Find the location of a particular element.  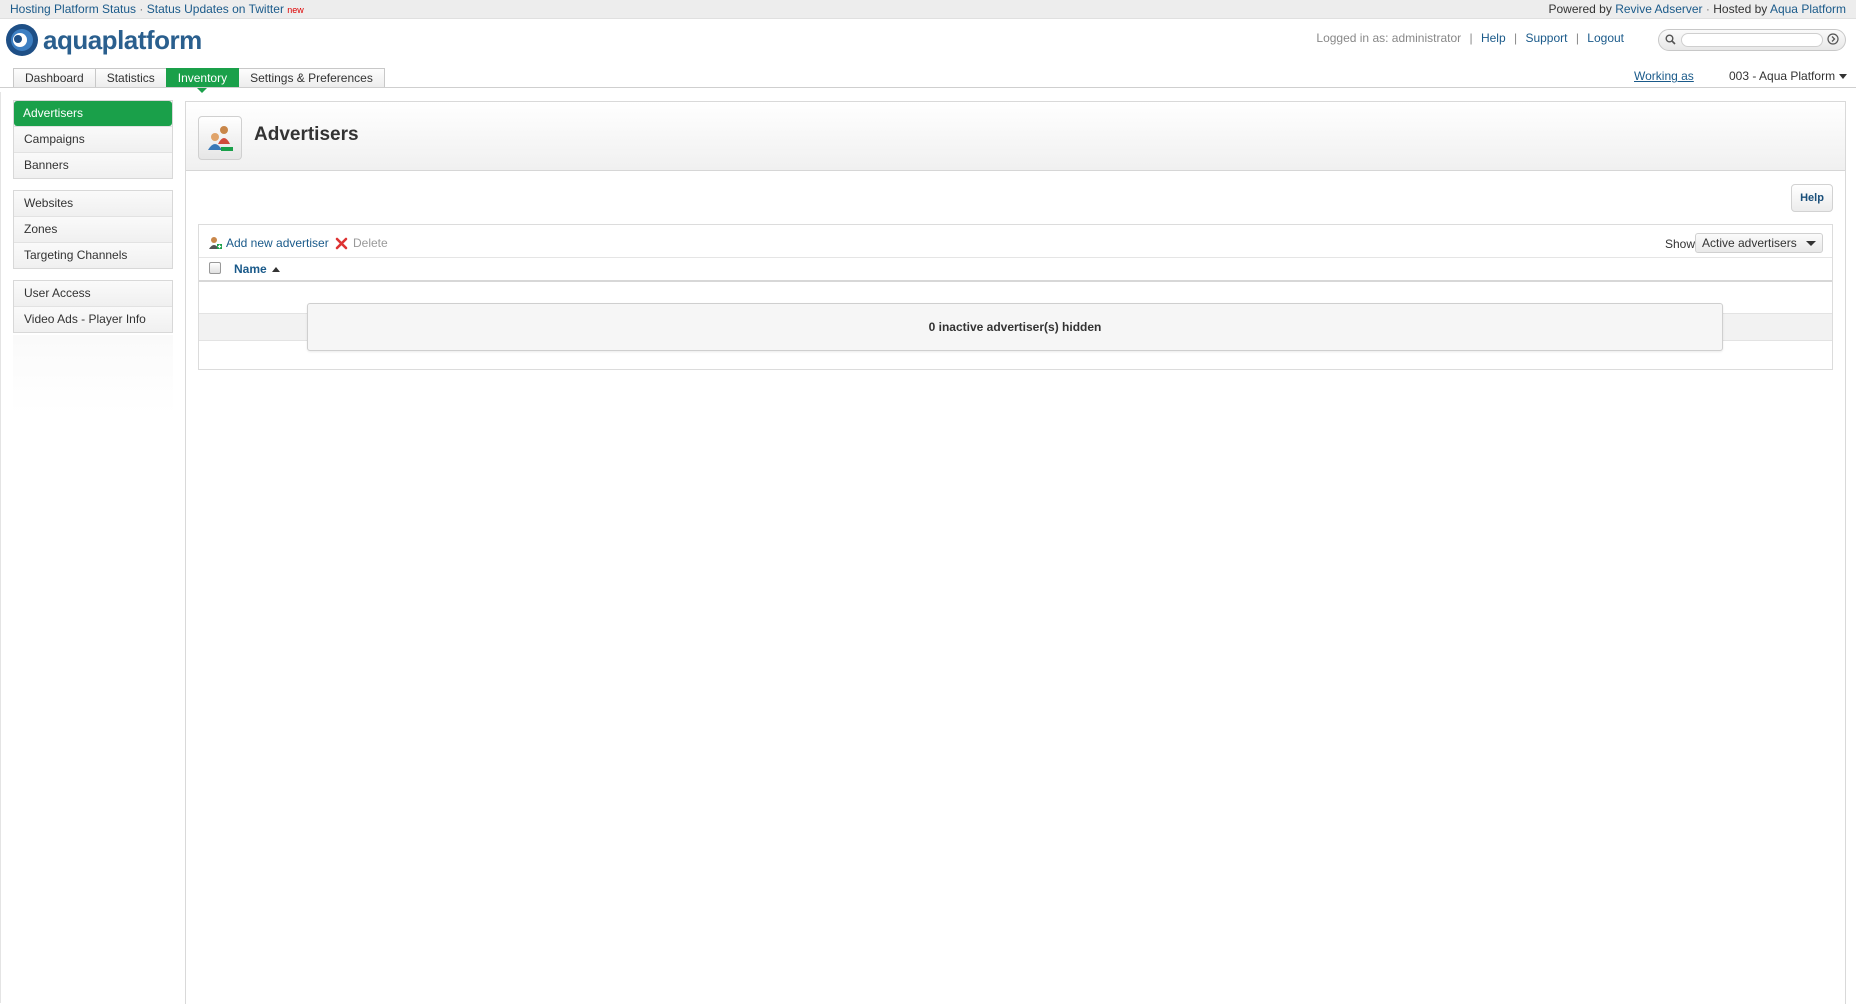

sidebar-group-other: User Access Video Ads - Player Info is located at coordinates (93, 306).